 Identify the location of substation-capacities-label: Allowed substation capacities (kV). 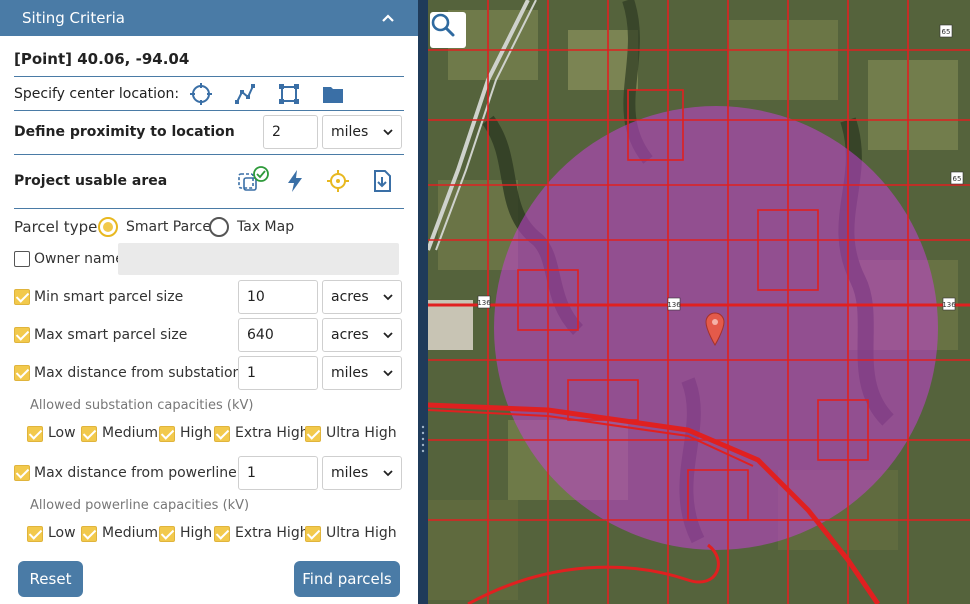
(142, 405).